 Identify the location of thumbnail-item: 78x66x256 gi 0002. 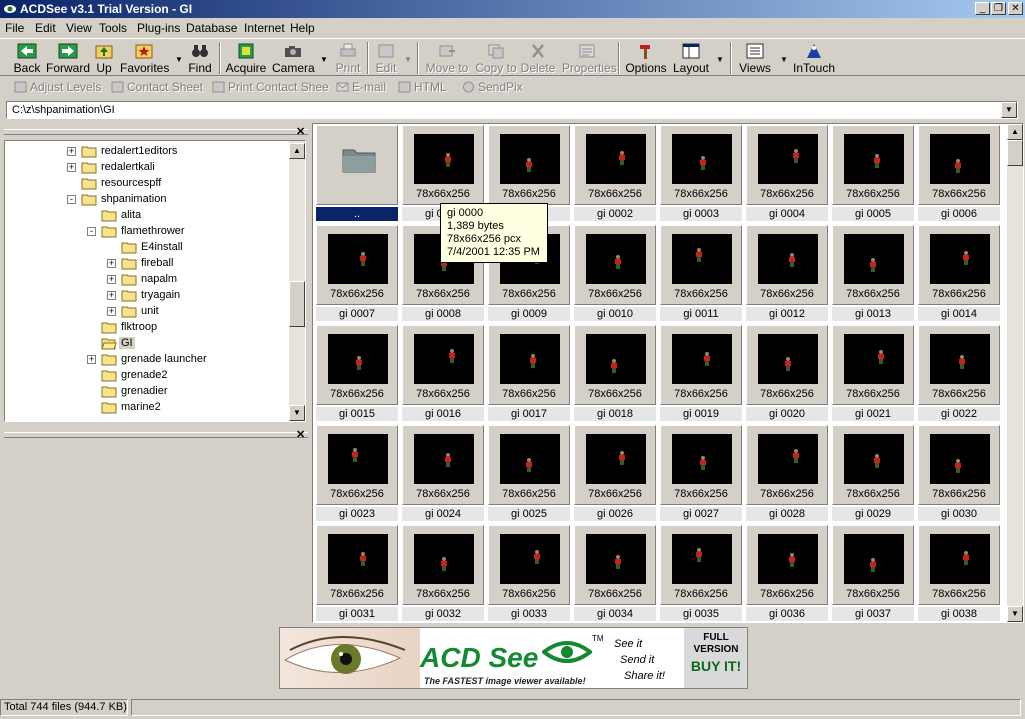
(616, 175).